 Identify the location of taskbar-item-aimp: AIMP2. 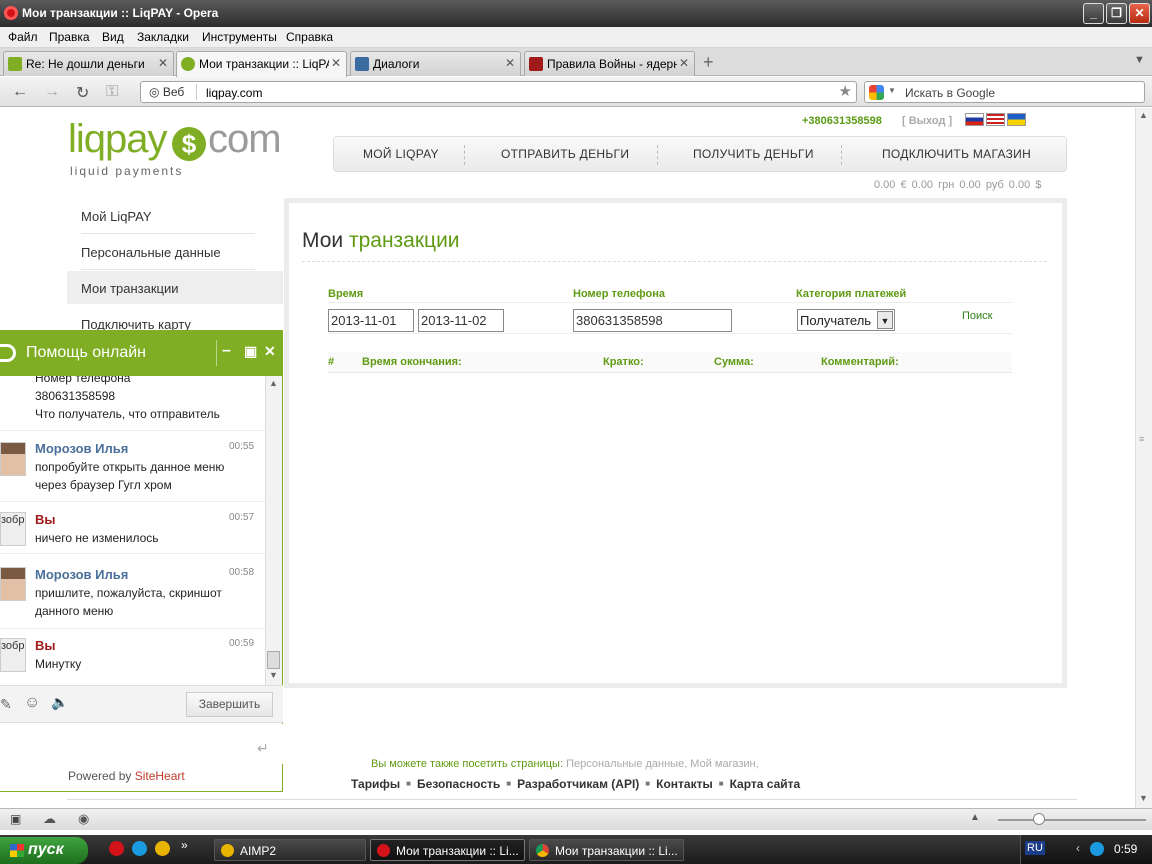
(290, 850).